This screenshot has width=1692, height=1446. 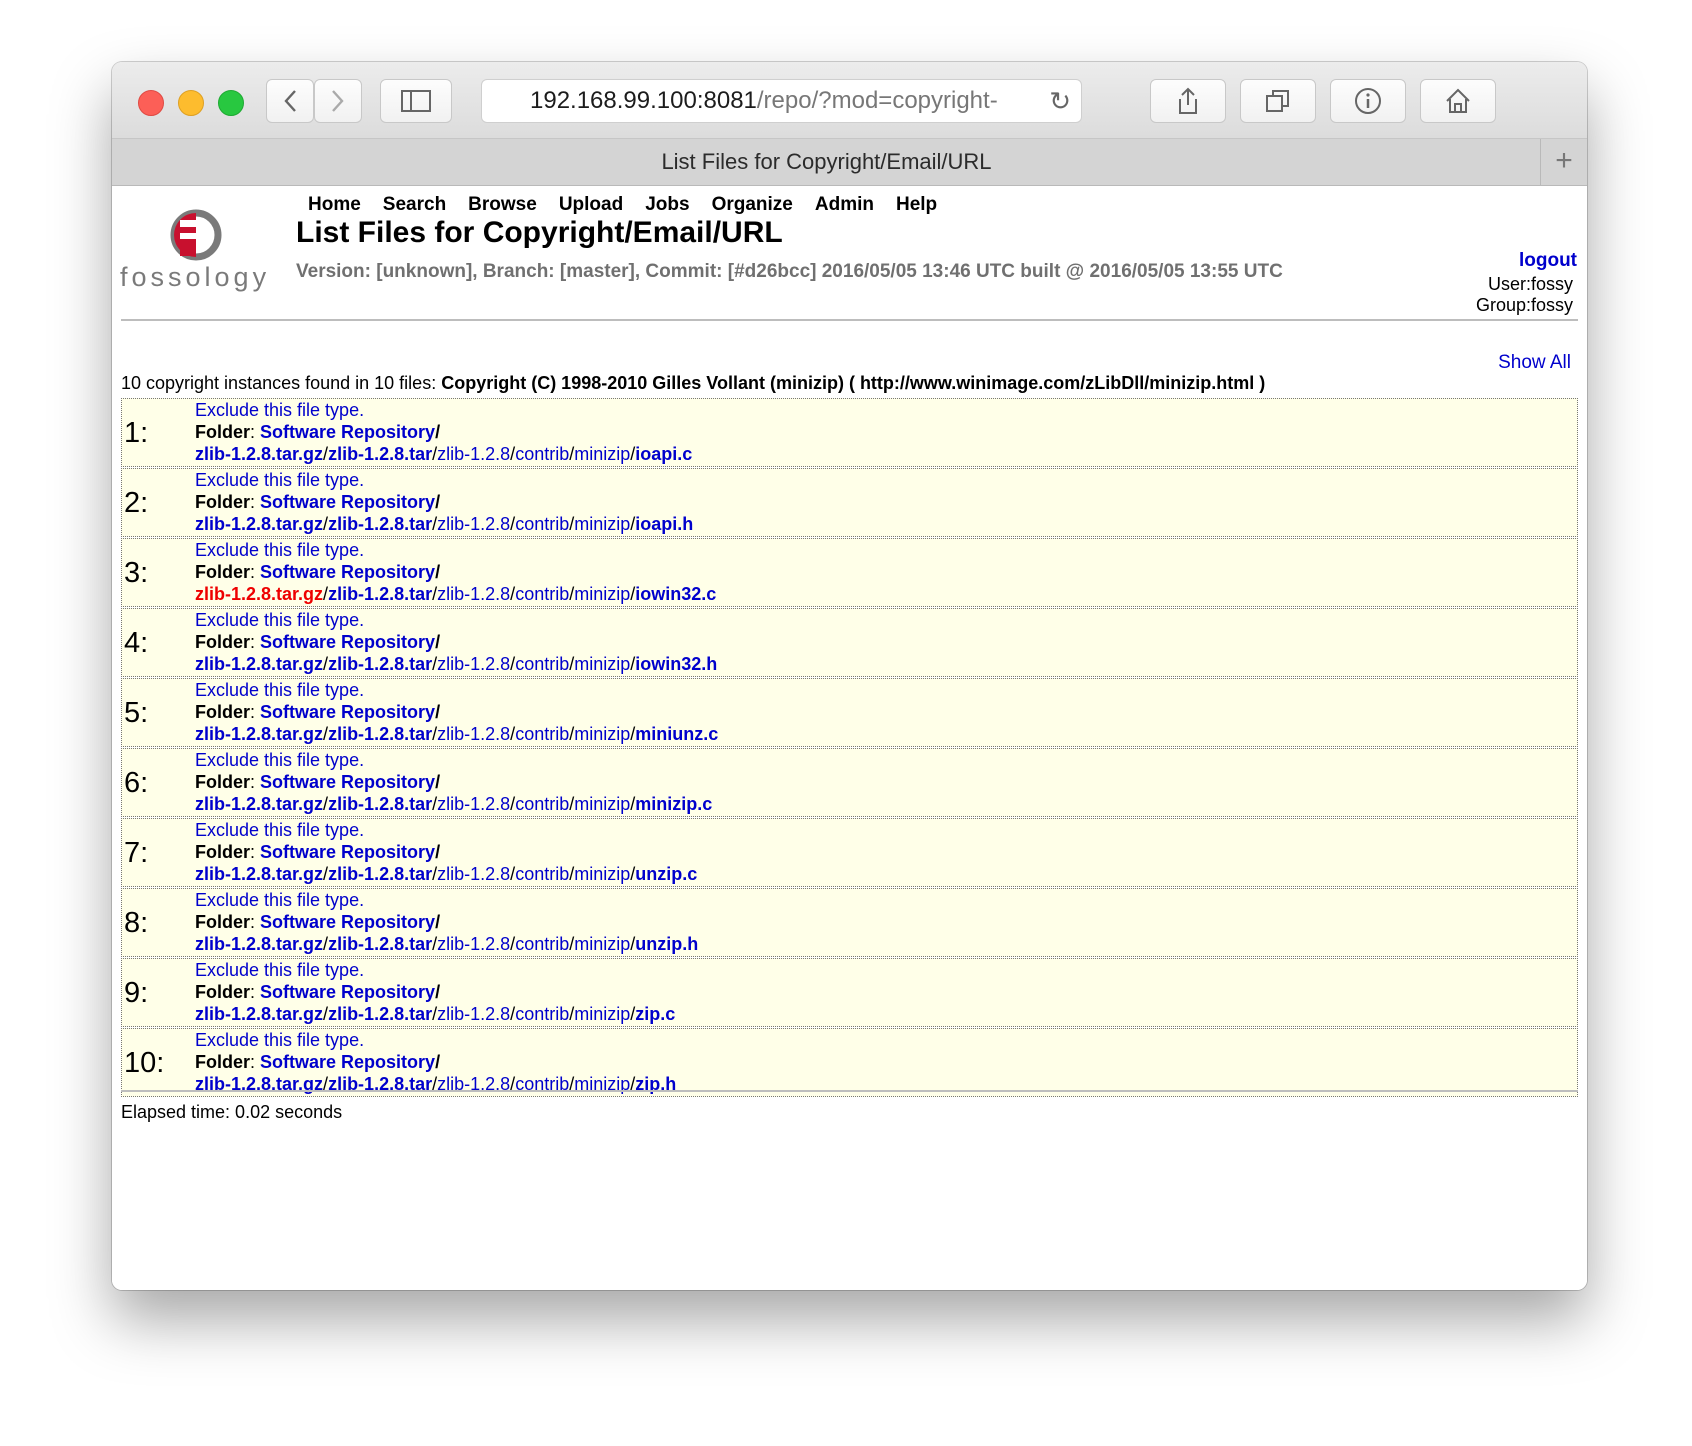 What do you see at coordinates (844, 205) in the screenshot?
I see `nav-admin: Admin` at bounding box center [844, 205].